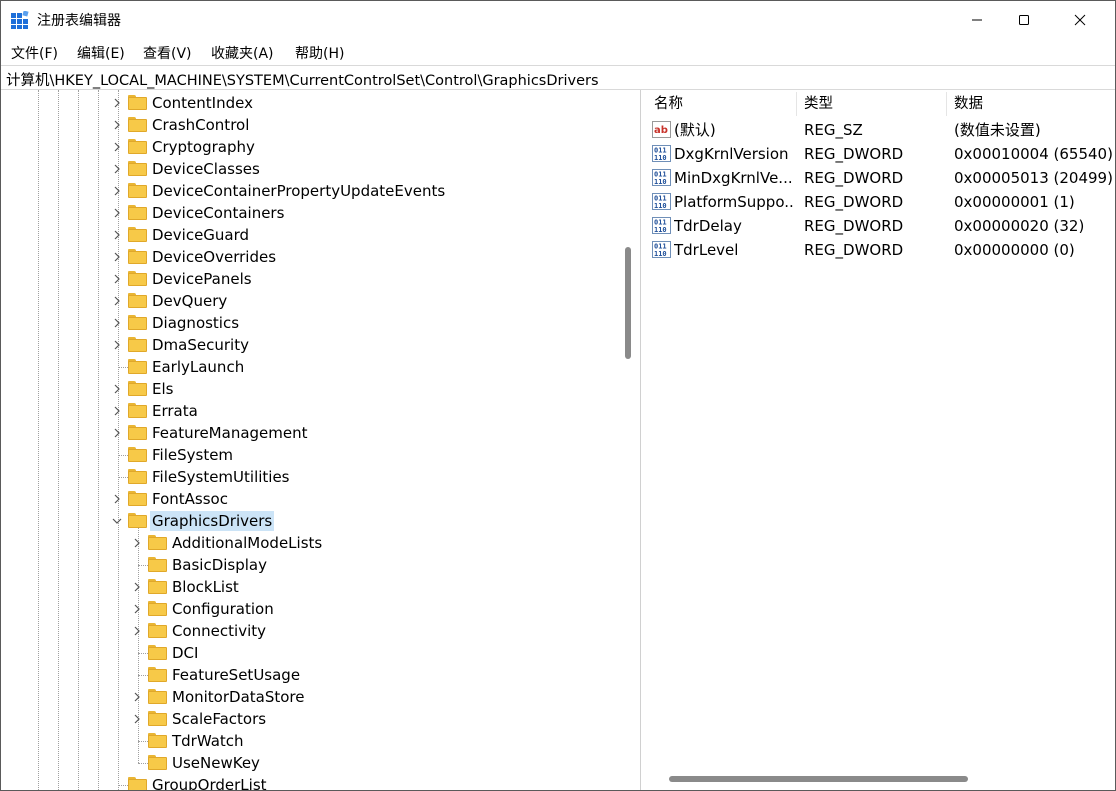 The width and height of the screenshot is (1116, 791). What do you see at coordinates (220, 565) in the screenshot?
I see `tree-node-label: BasicDisplay` at bounding box center [220, 565].